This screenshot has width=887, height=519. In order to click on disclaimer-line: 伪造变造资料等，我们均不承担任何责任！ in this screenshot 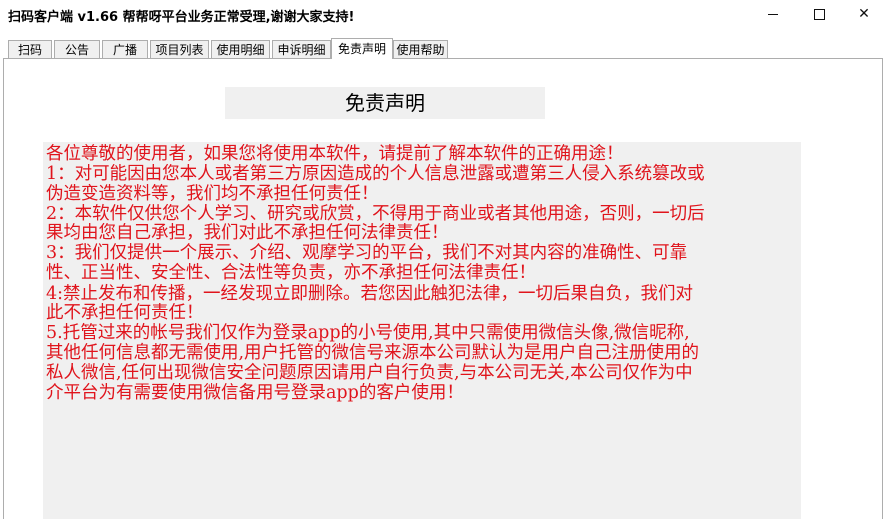, I will do `click(212, 194)`.